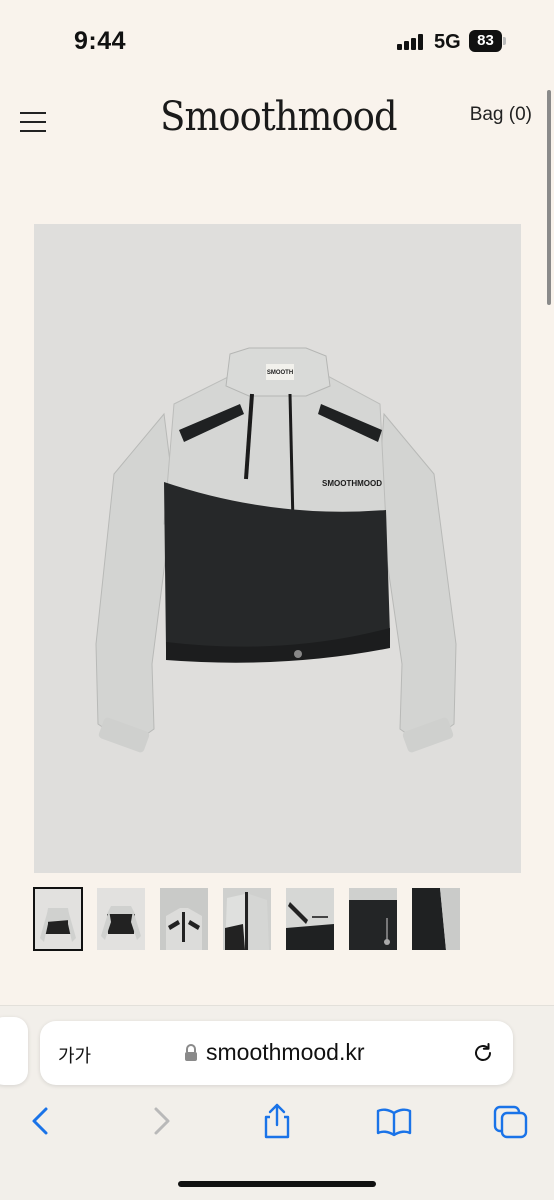 The height and width of the screenshot is (1200, 554). What do you see at coordinates (277, 1184) in the screenshot?
I see `home-indicator` at bounding box center [277, 1184].